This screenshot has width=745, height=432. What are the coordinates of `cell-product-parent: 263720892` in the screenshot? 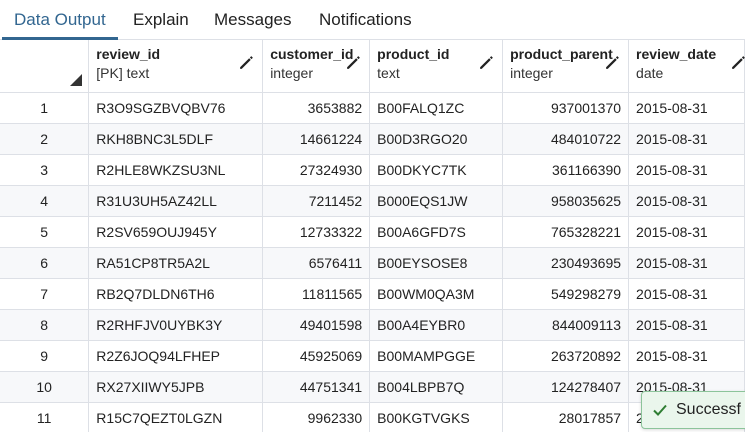 It's located at (566, 356).